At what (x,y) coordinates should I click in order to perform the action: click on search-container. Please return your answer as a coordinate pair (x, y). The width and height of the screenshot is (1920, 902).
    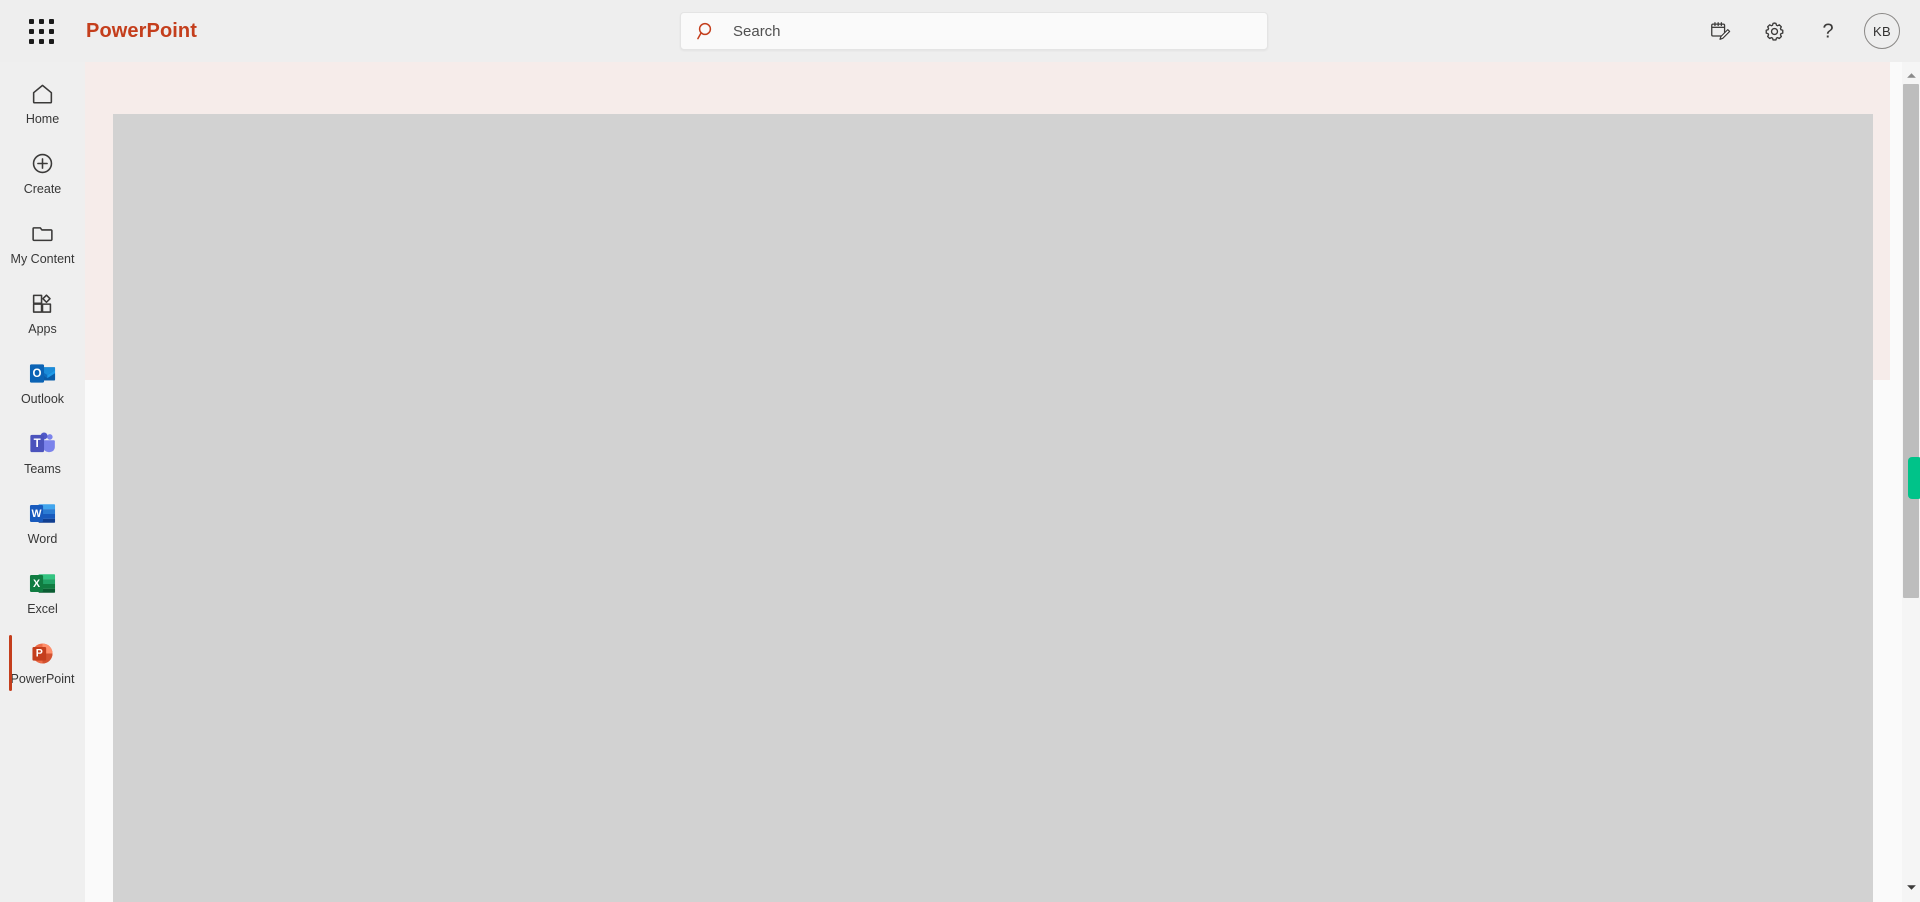
    Looking at the image, I should click on (974, 31).